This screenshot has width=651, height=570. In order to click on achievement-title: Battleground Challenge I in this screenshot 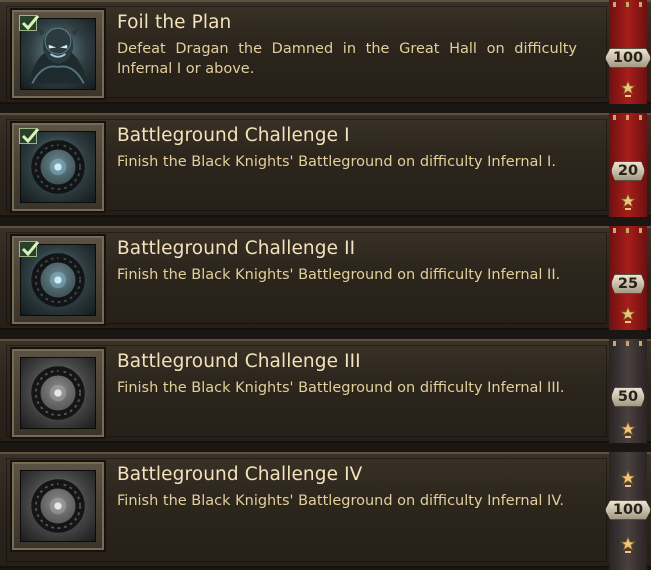, I will do `click(233, 135)`.